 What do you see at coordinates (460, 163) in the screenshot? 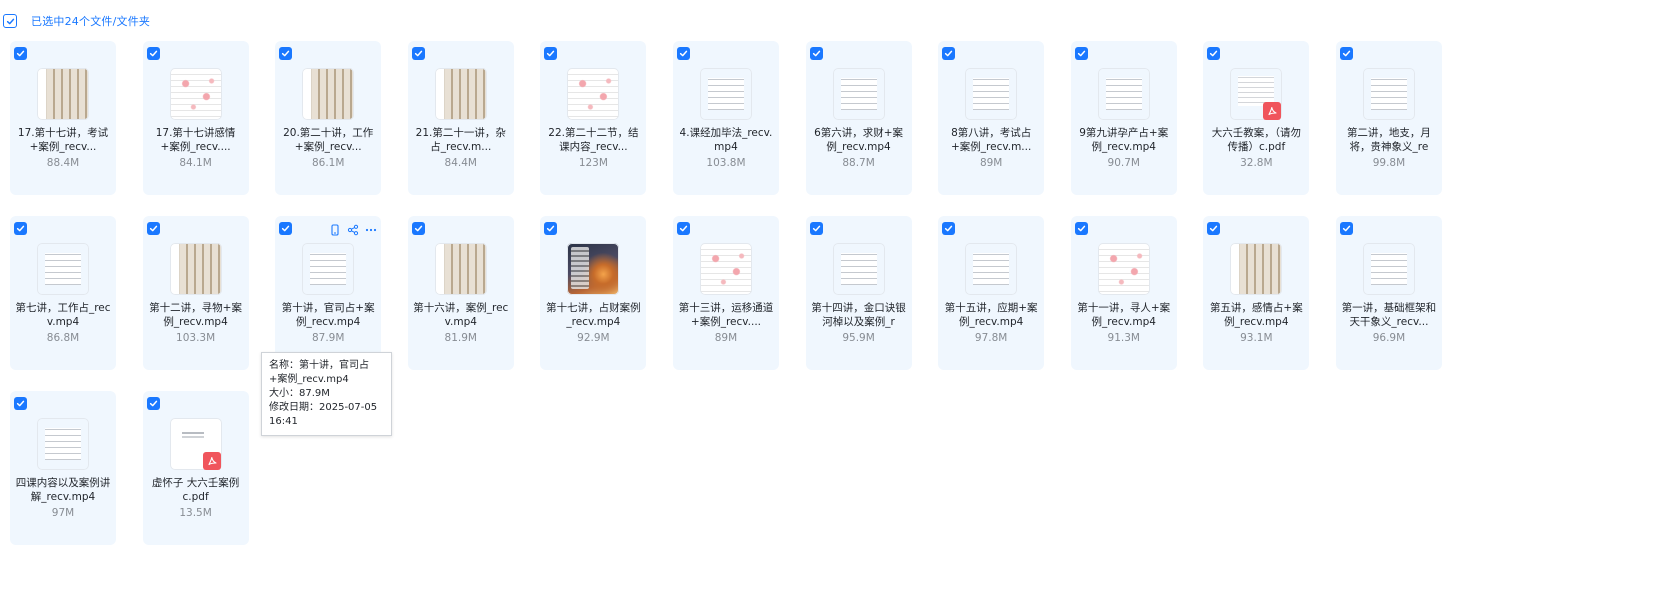
I see `file-size: 84.4M` at bounding box center [460, 163].